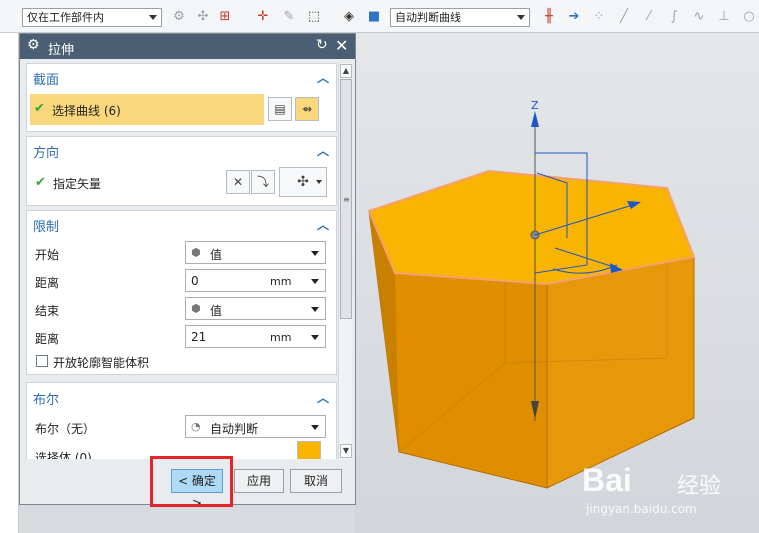  What do you see at coordinates (46, 398) in the screenshot?
I see `boolean-heading: 布尔` at bounding box center [46, 398].